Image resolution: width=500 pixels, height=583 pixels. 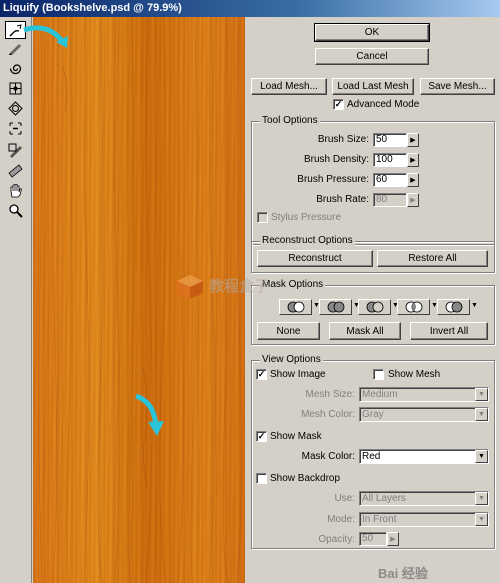 I want to click on use-select: All Layers ▼, so click(x=424, y=498).